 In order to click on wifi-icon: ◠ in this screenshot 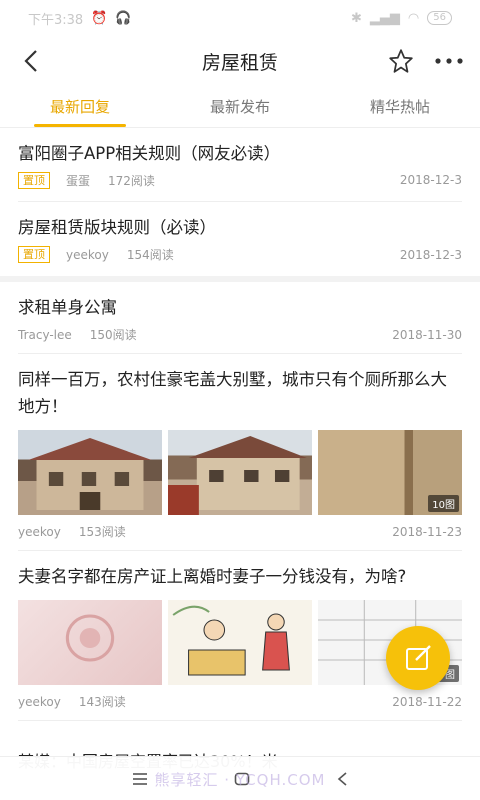, I will do `click(413, 18)`.